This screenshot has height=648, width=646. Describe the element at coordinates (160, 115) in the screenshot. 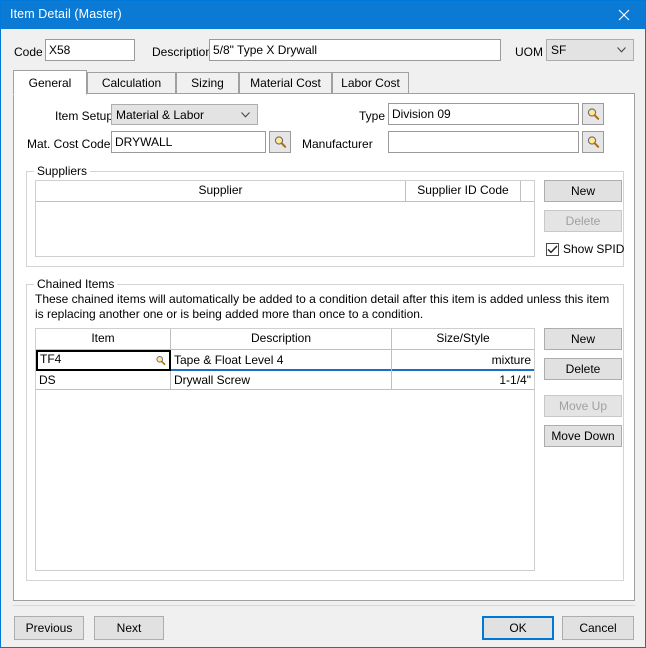

I see `item-setup-value: Material & Labor` at that location.